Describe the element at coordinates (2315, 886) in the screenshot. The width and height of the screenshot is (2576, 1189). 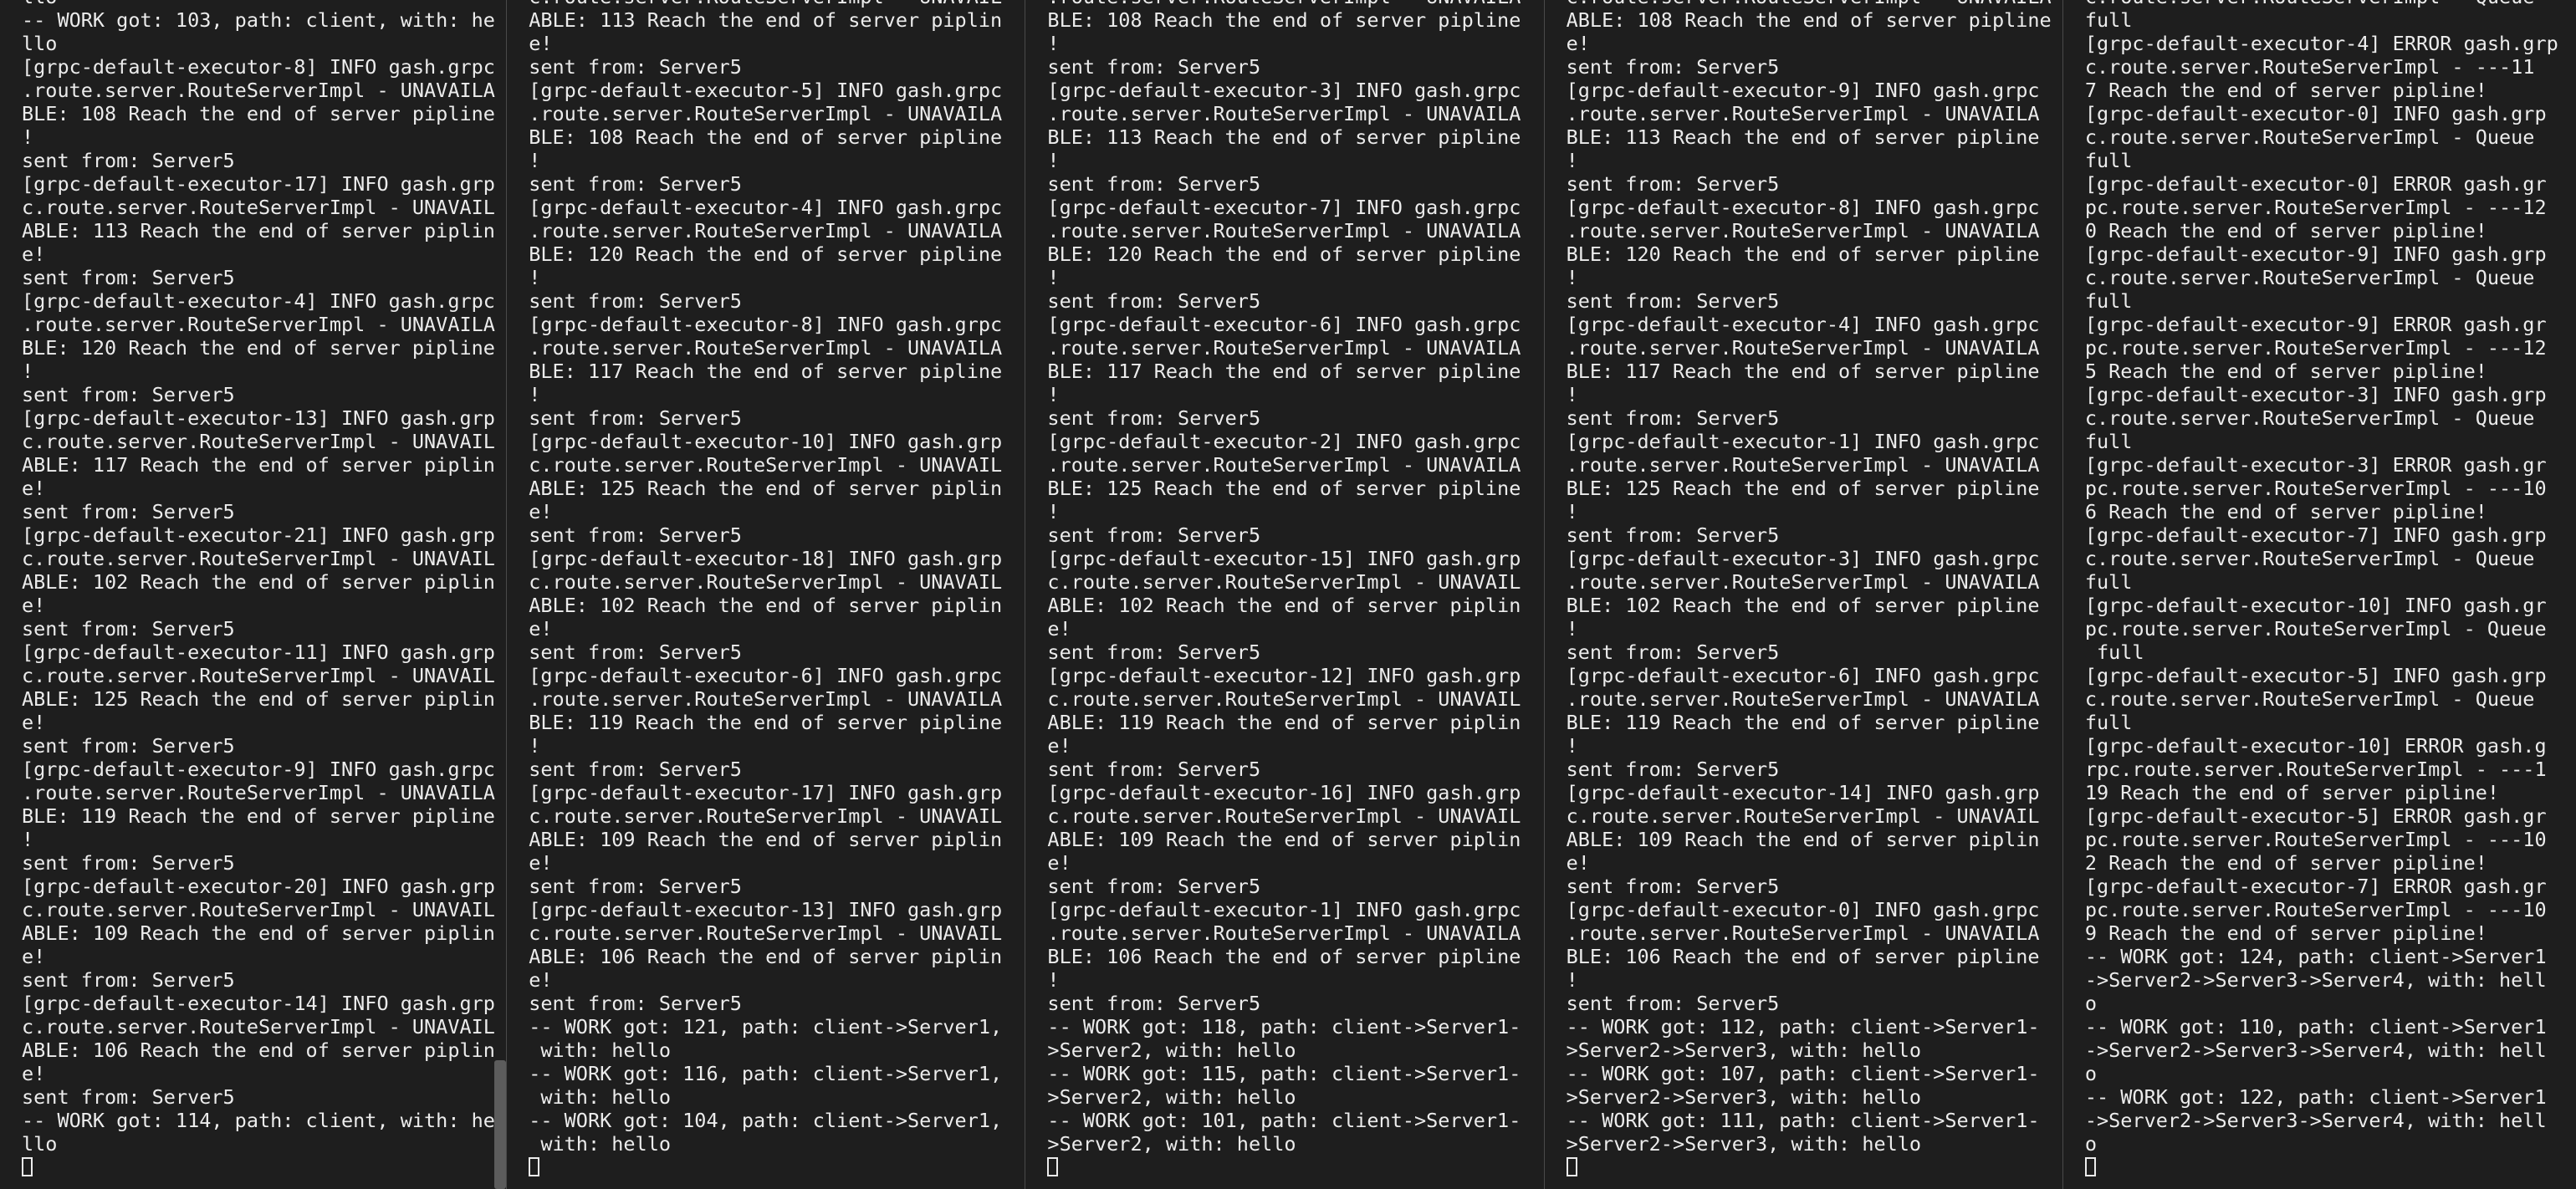
I see `terminal-line: [grpc-default-executor-7] ERROR gash.gr` at that location.